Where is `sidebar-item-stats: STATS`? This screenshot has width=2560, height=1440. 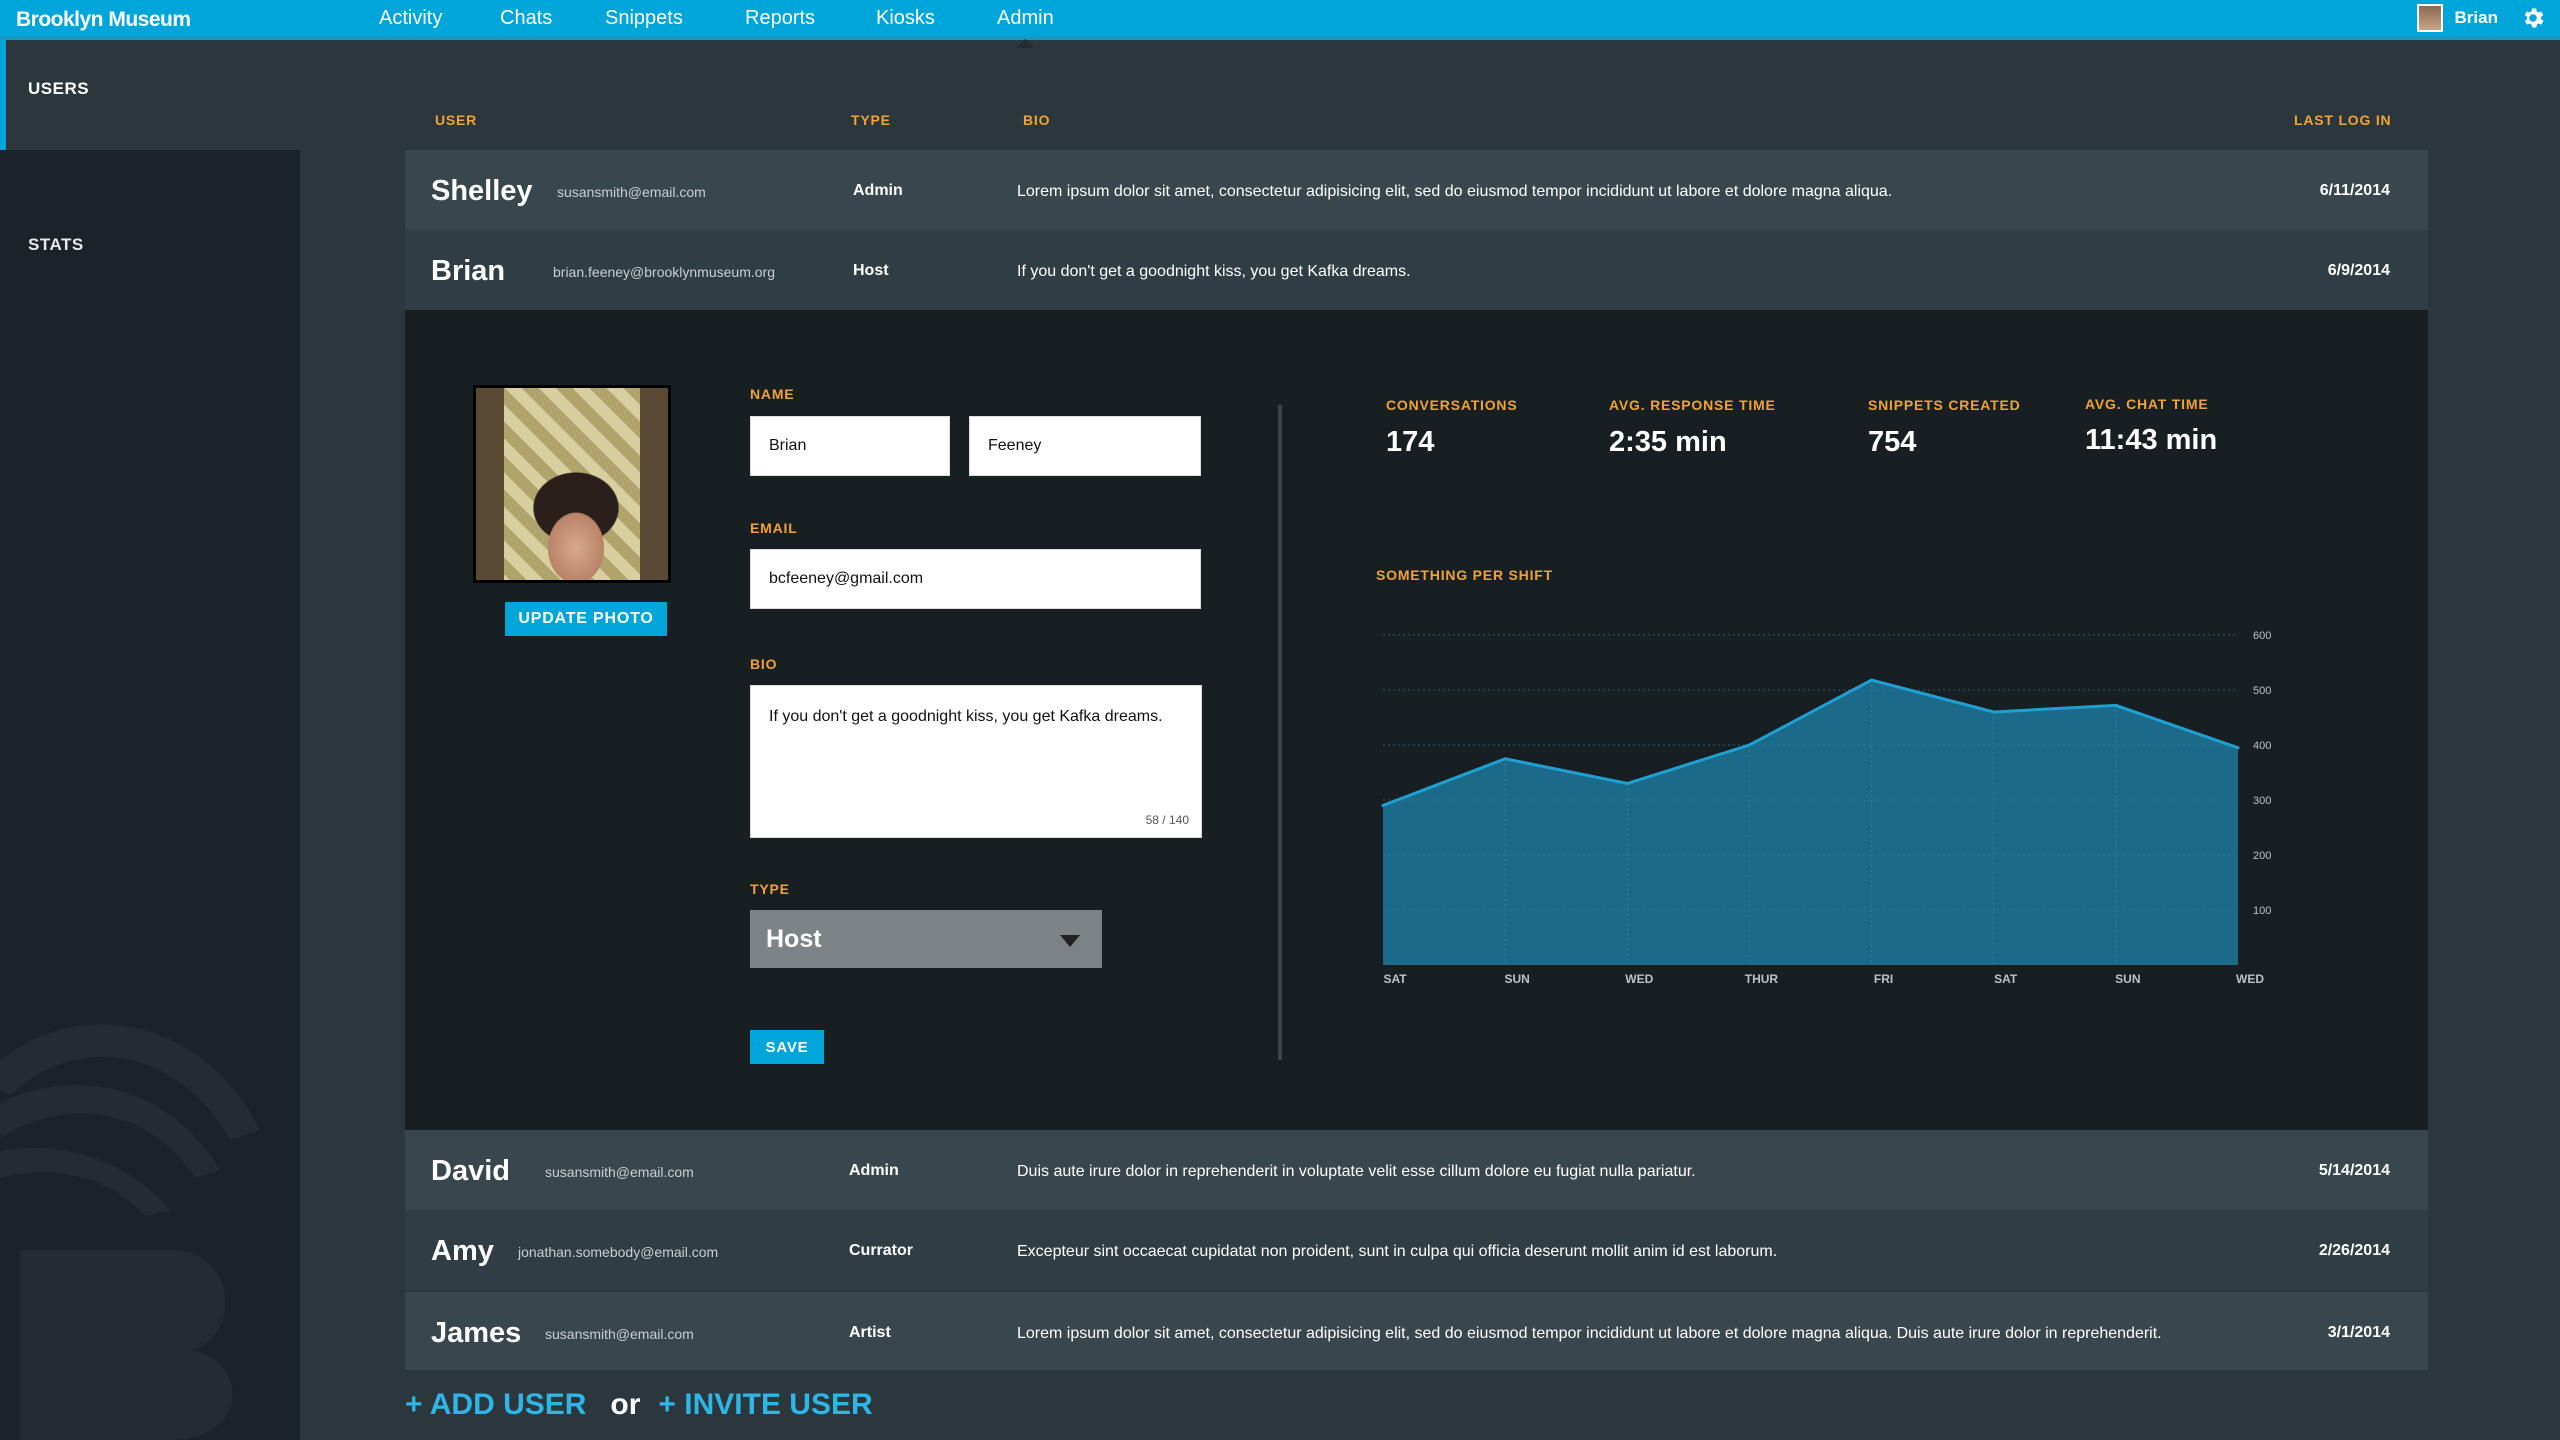 sidebar-item-stats: STATS is located at coordinates (150, 205).